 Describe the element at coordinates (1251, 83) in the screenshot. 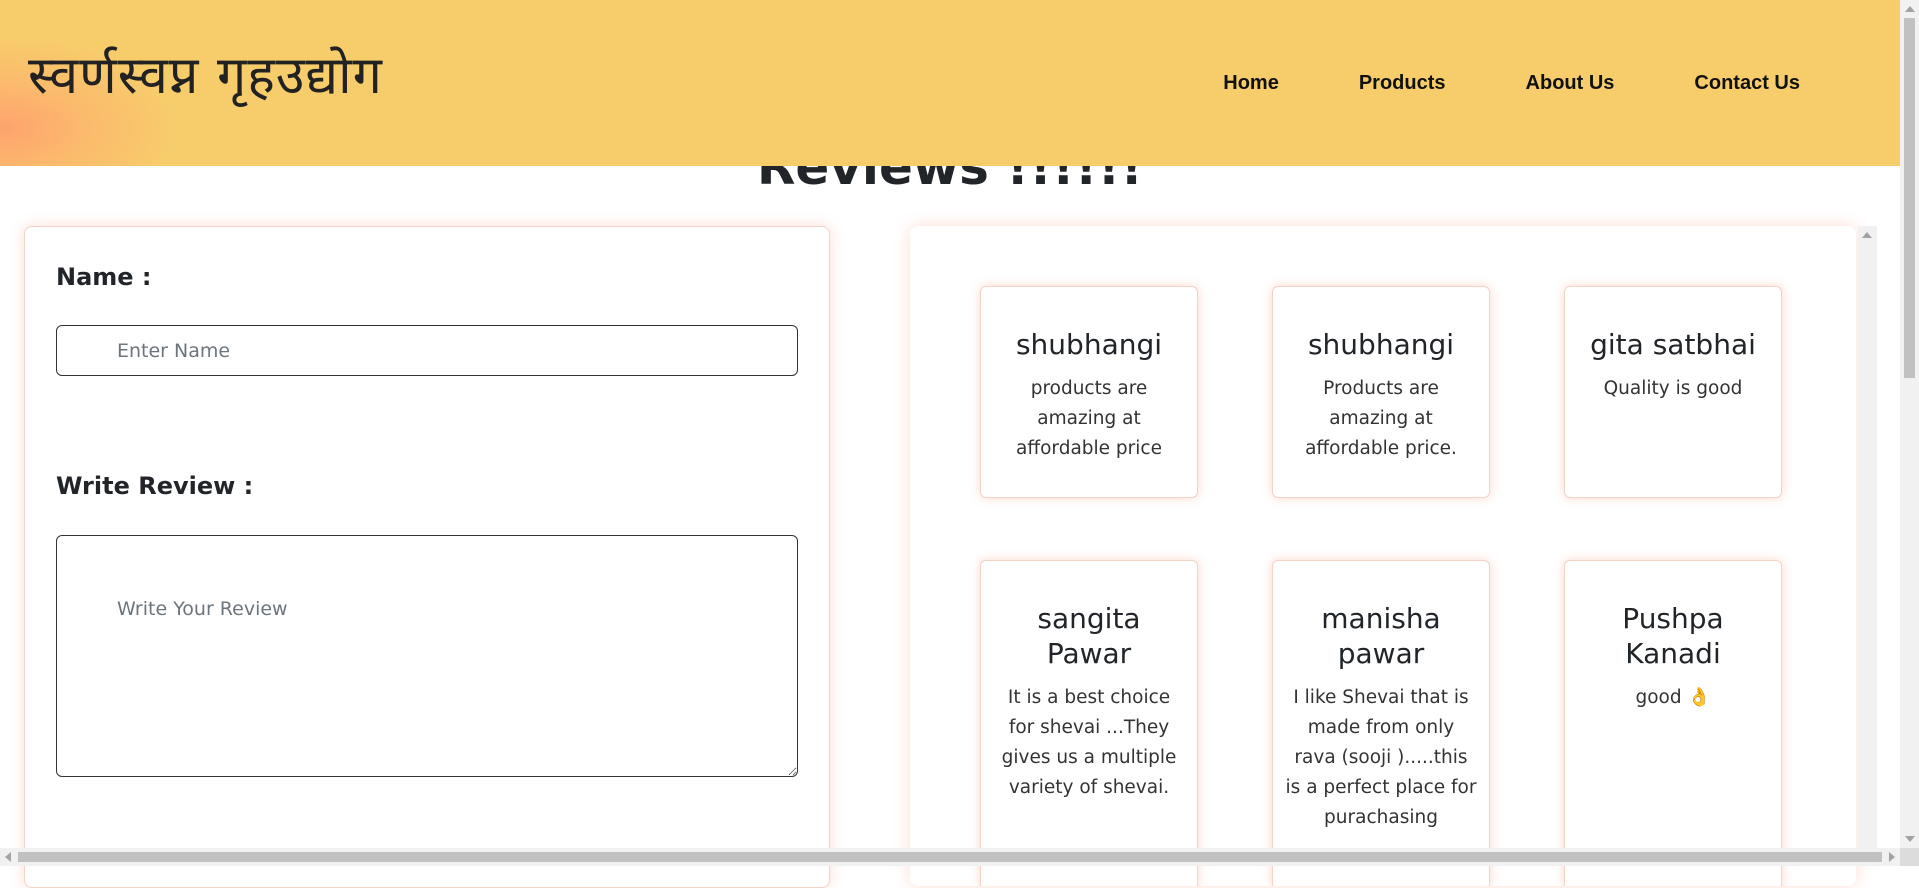

I see `nav-home-link: Home` at that location.